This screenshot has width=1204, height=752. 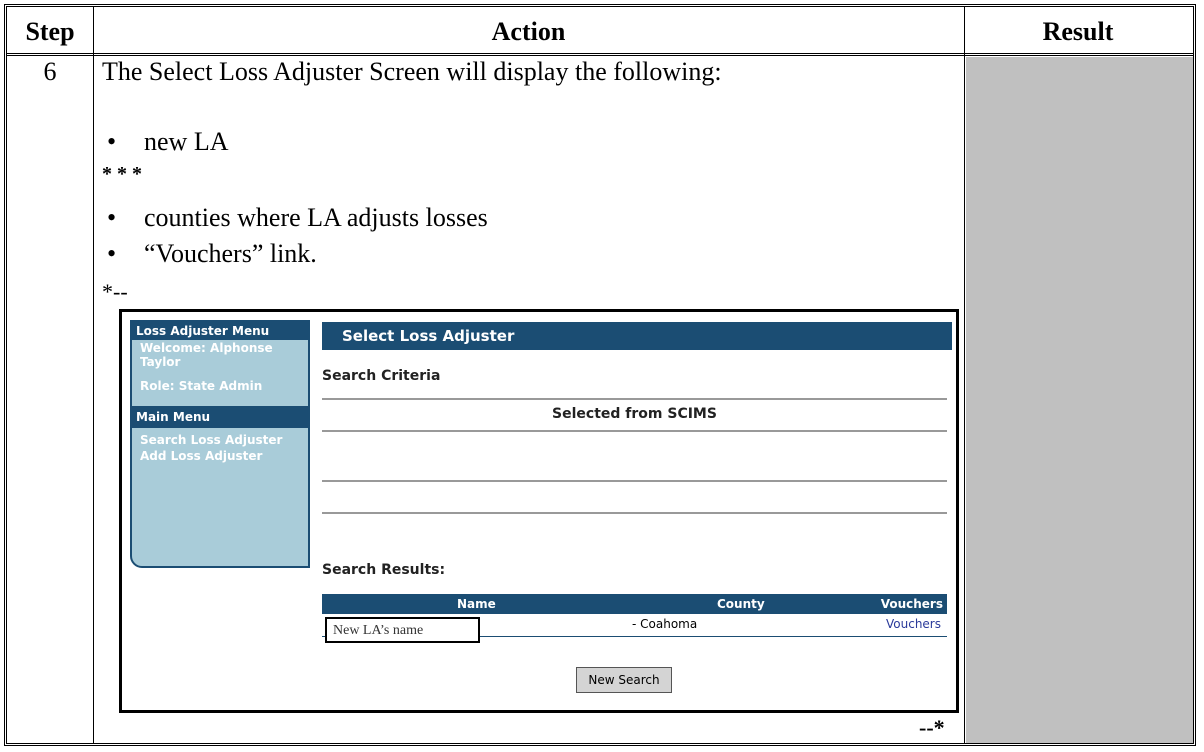 I want to click on header-result: Result, so click(x=1078, y=31).